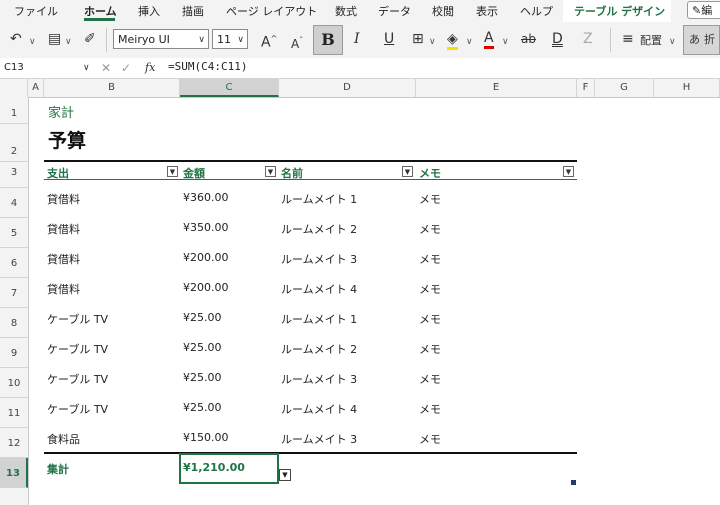 This screenshot has width=720, height=505. Describe the element at coordinates (229, 88) in the screenshot. I see `column-header-c: C` at that location.